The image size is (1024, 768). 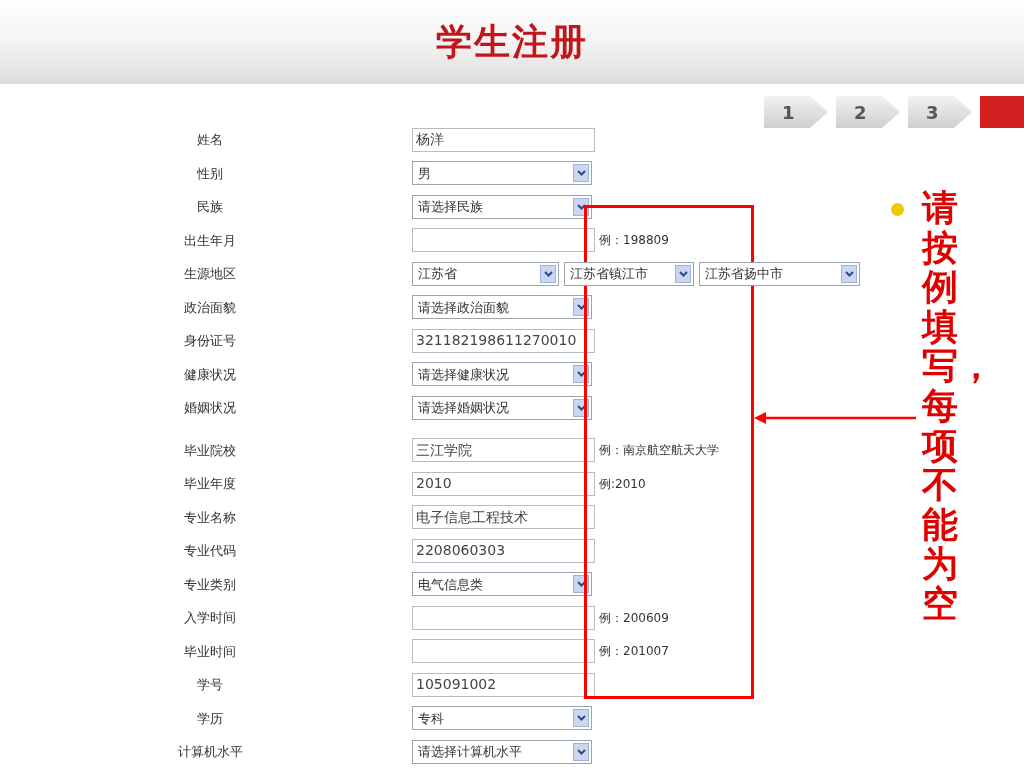 What do you see at coordinates (210, 207) in the screenshot?
I see `field-label: 民族` at bounding box center [210, 207].